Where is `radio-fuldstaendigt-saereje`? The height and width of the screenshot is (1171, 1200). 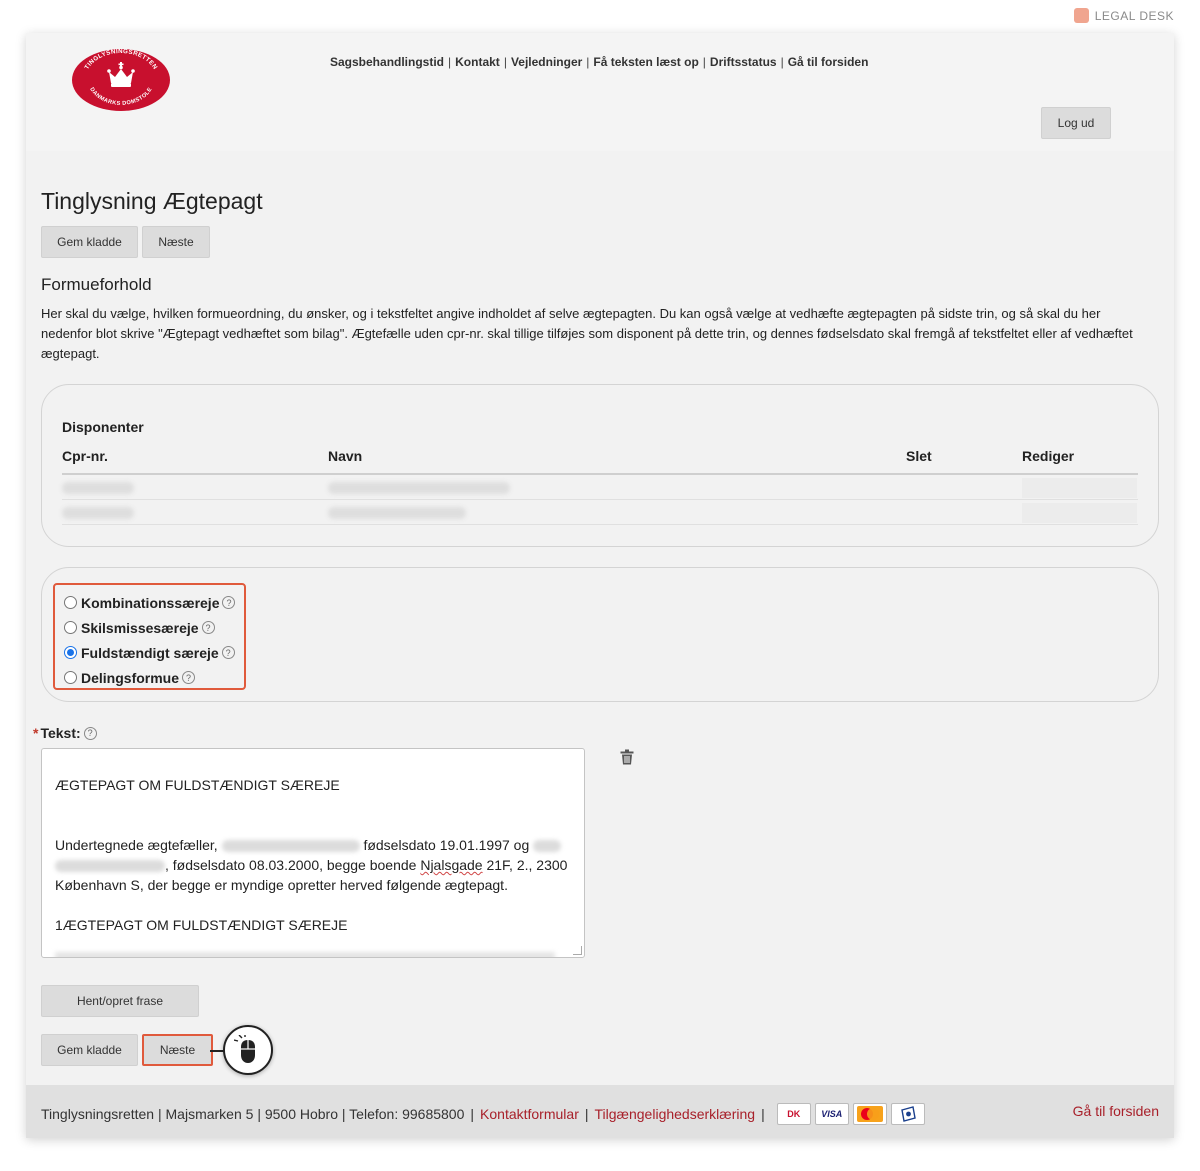 radio-fuldstaendigt-saereje is located at coordinates (70, 652).